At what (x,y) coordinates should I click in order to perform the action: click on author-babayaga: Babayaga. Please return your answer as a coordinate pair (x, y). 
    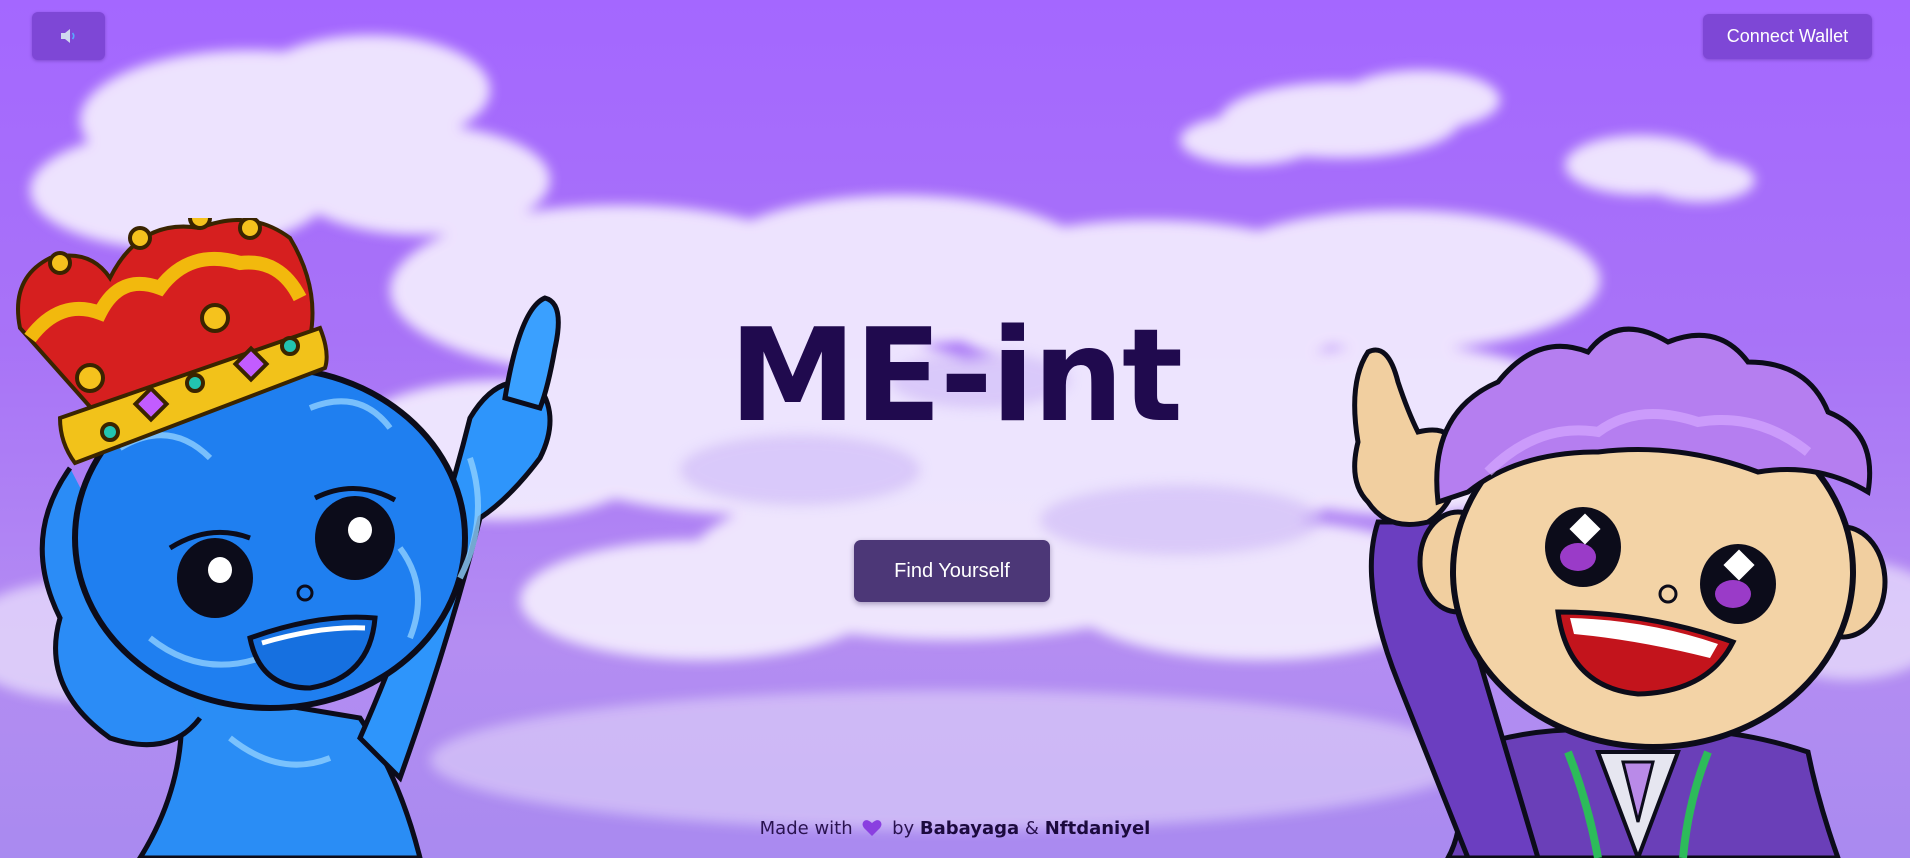
    Looking at the image, I should click on (969, 828).